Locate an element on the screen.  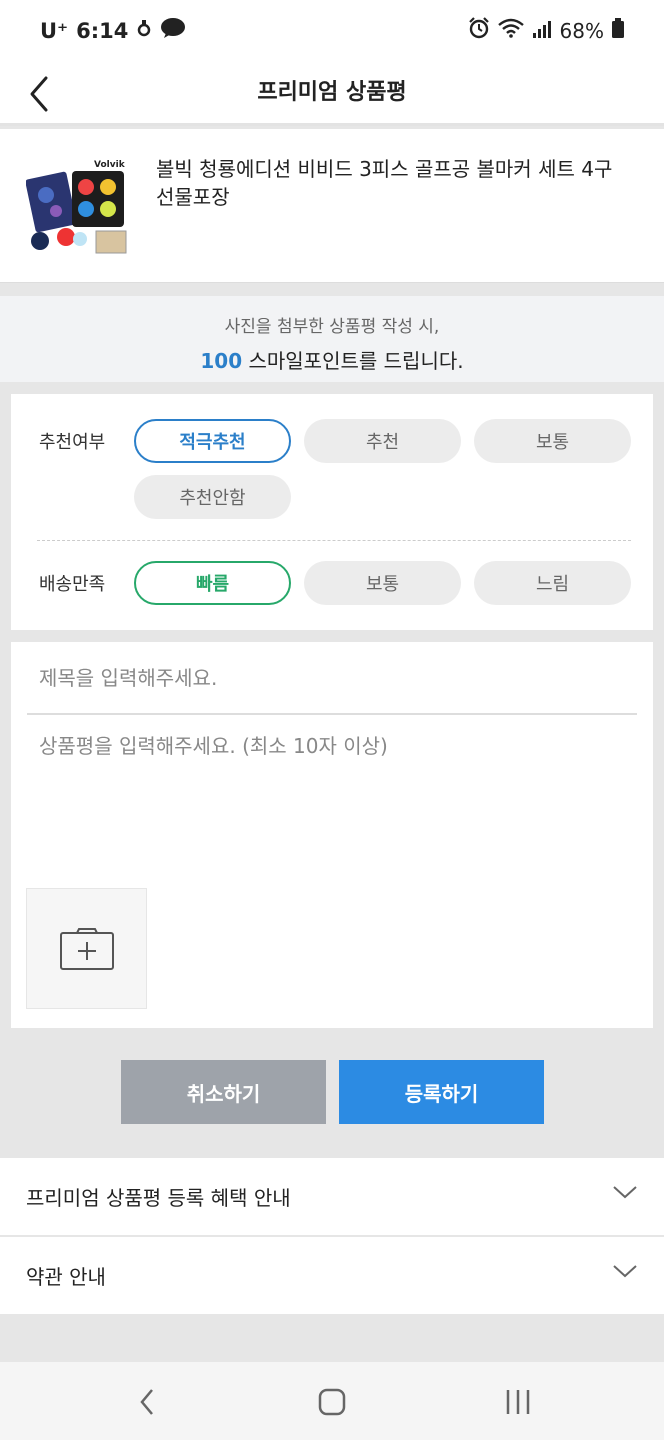
battery-label: 68% is located at coordinates (581, 30).